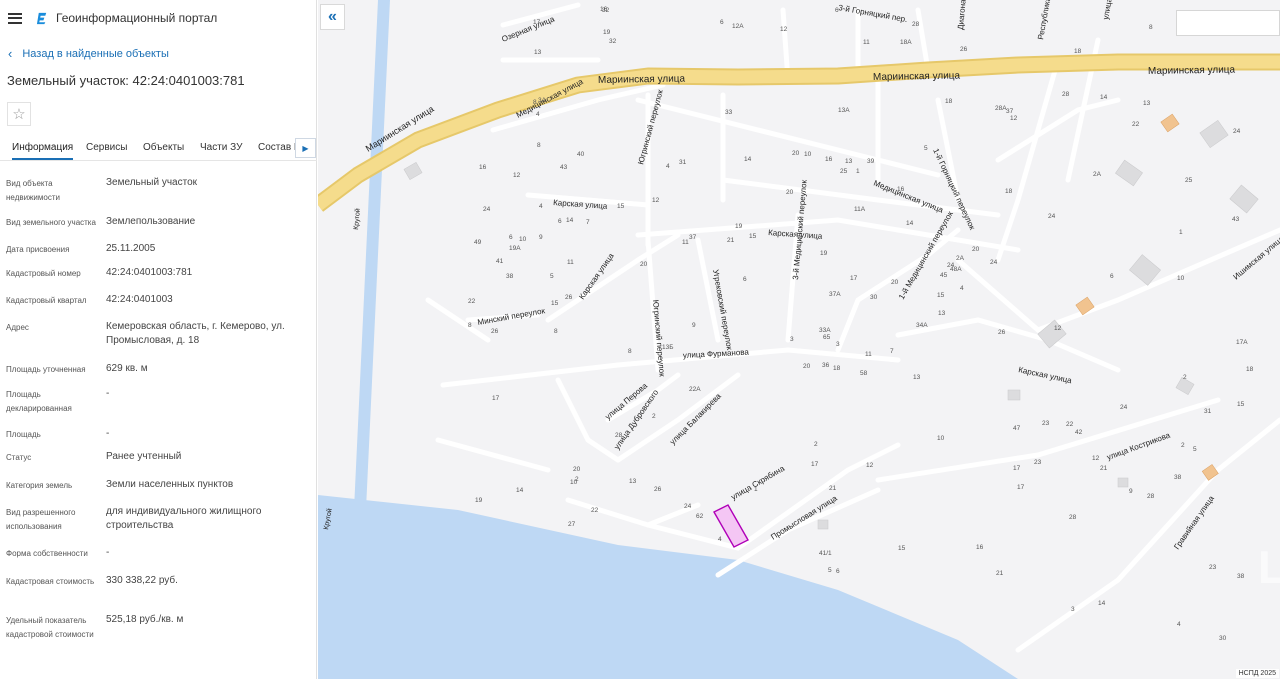  Describe the element at coordinates (864, 373) in the screenshot. I see `house-number-label: 58` at that location.